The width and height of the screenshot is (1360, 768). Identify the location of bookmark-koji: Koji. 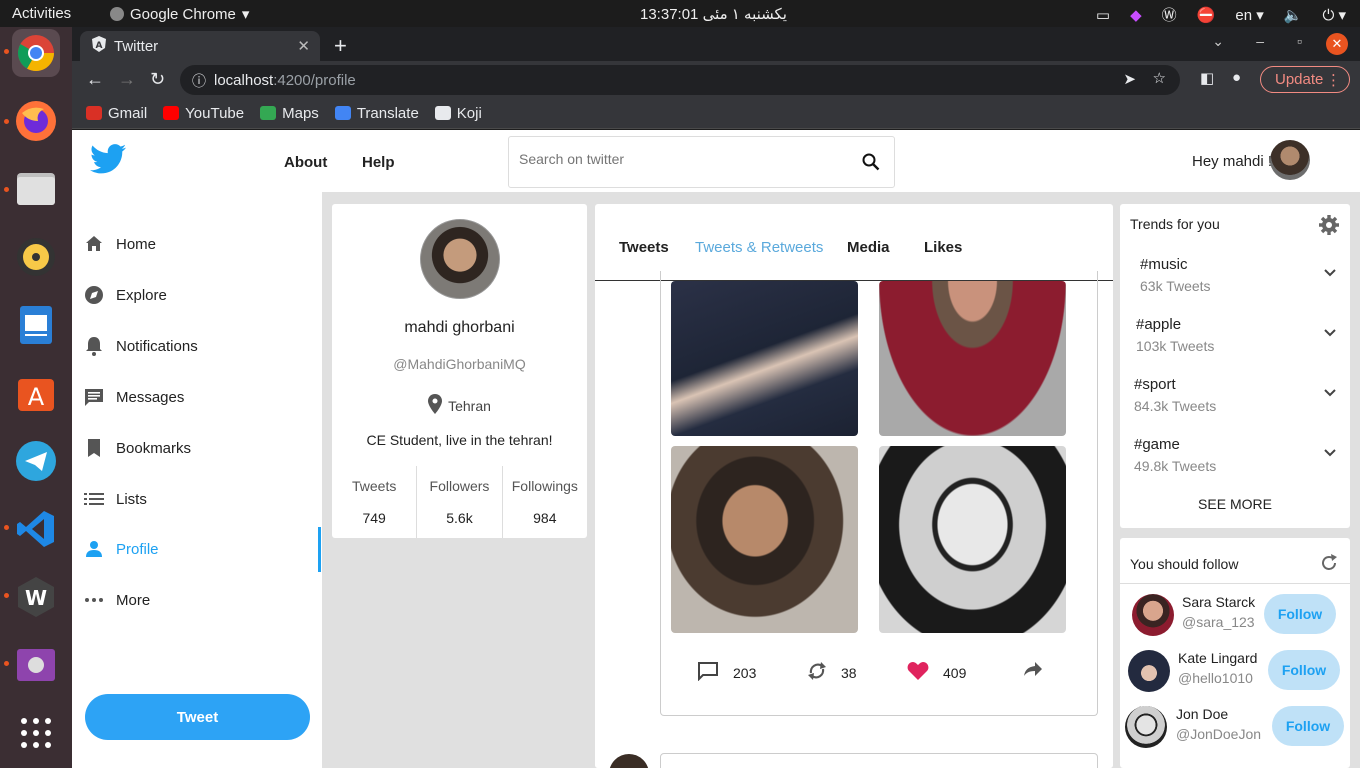
(458, 113).